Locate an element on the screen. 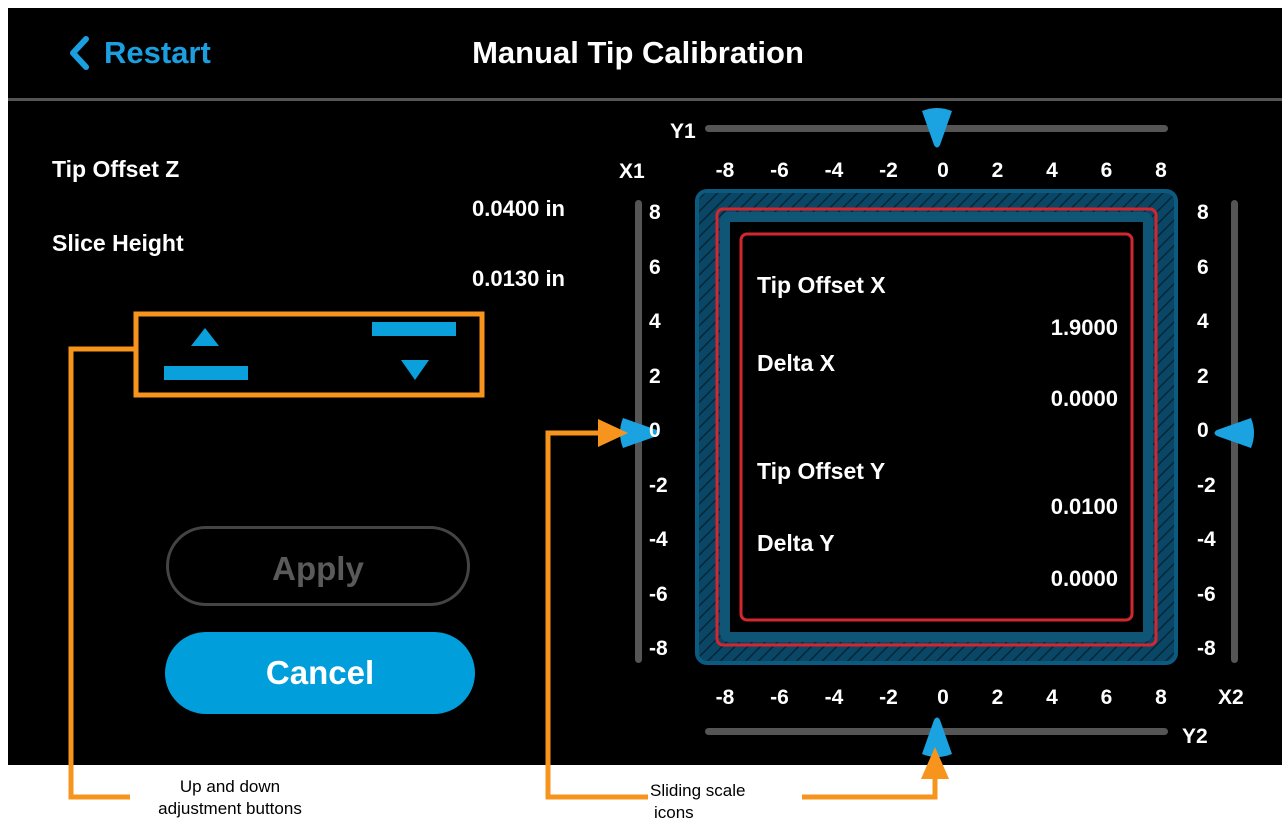 This screenshot has width=1282, height=827. stepper-leader-line is located at coordinates (102, 573).